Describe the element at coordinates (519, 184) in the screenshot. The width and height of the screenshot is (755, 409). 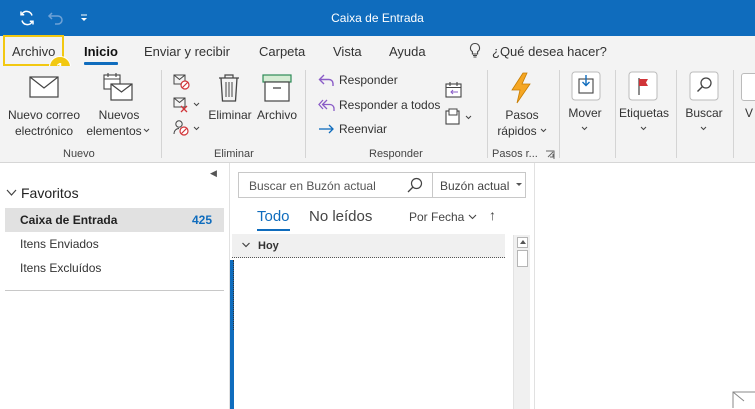
I see `dropdown-arrow-icon` at that location.